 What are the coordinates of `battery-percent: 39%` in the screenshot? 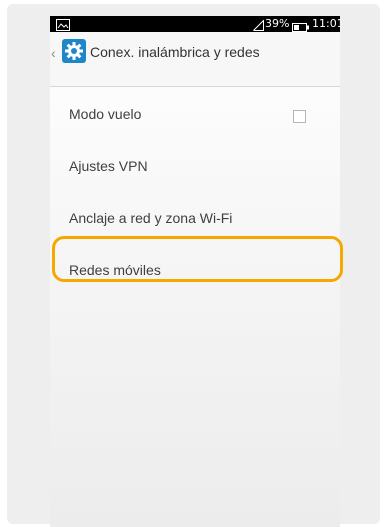 It's located at (277, 23).